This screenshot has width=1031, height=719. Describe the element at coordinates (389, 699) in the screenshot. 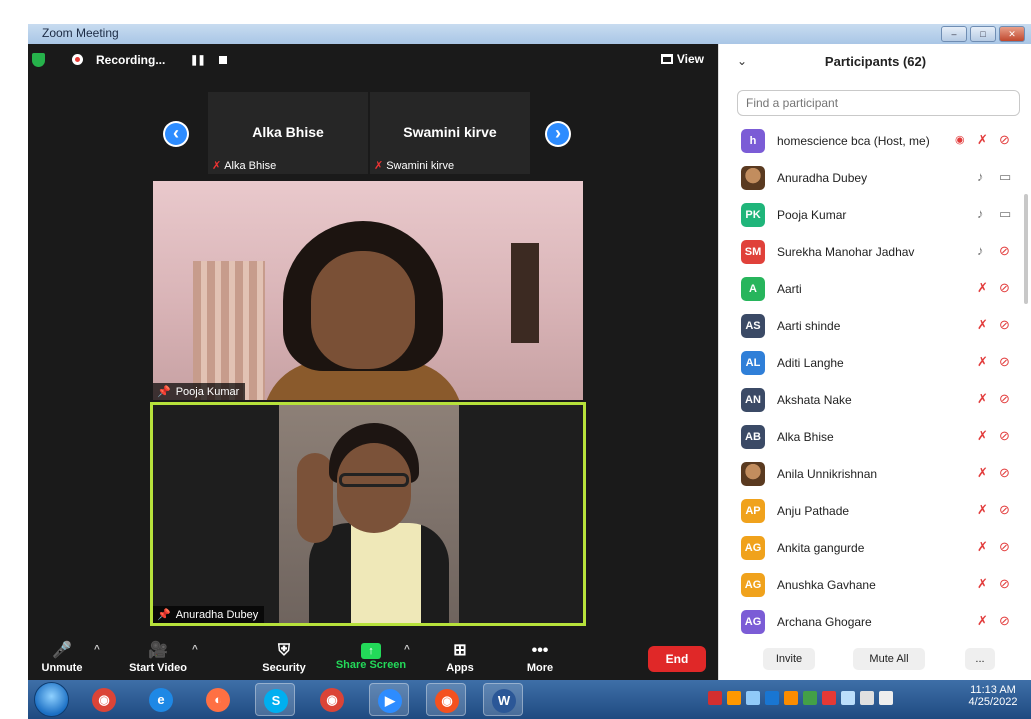

I see `taskbar-zoom-icon: ▶` at that location.